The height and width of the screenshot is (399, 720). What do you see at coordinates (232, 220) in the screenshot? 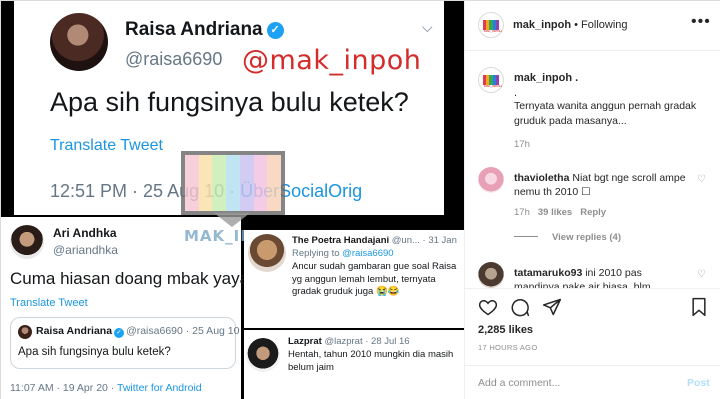
I see `logo-pointer` at bounding box center [232, 220].